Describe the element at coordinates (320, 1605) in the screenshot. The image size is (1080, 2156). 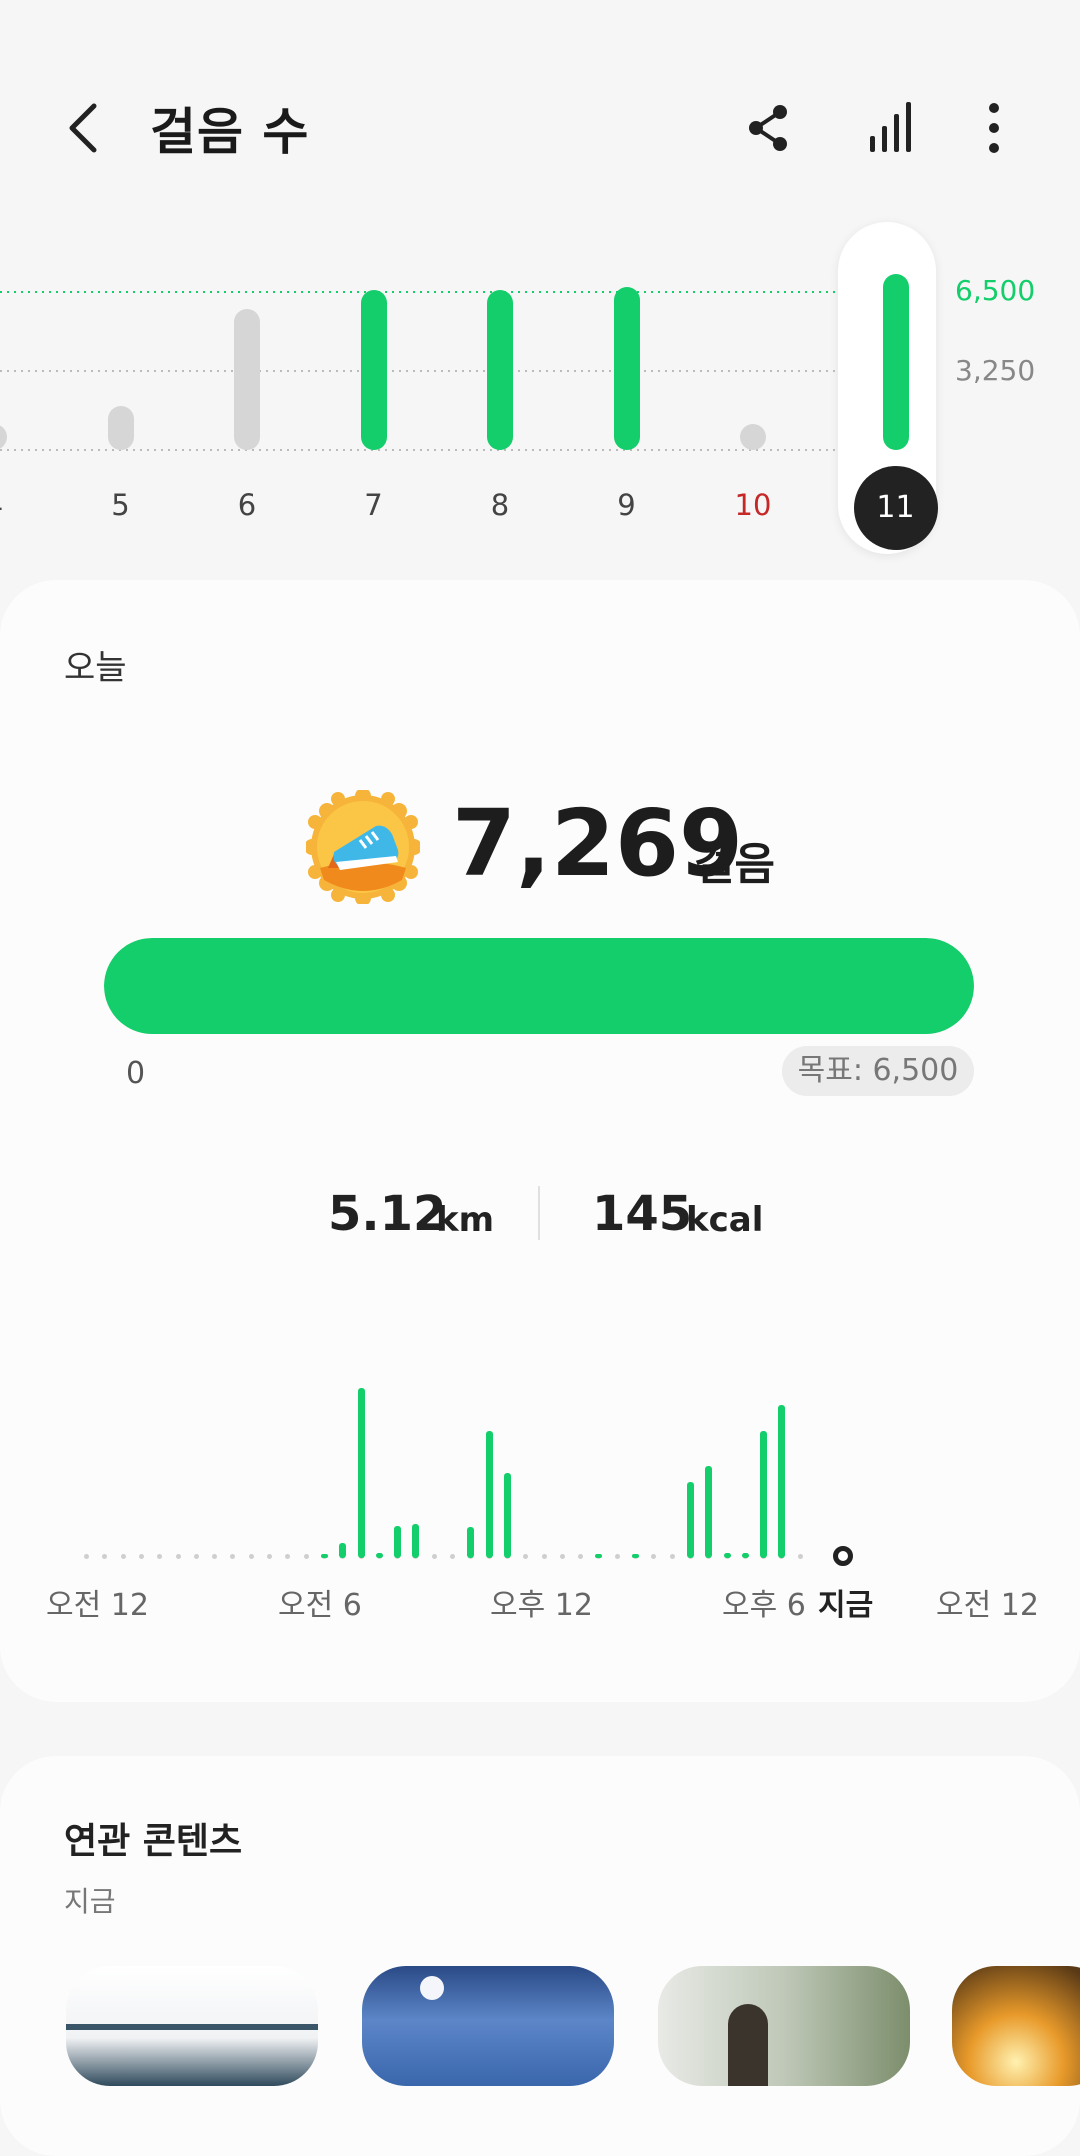
I see `hour-label-6am: 오전 6` at that location.